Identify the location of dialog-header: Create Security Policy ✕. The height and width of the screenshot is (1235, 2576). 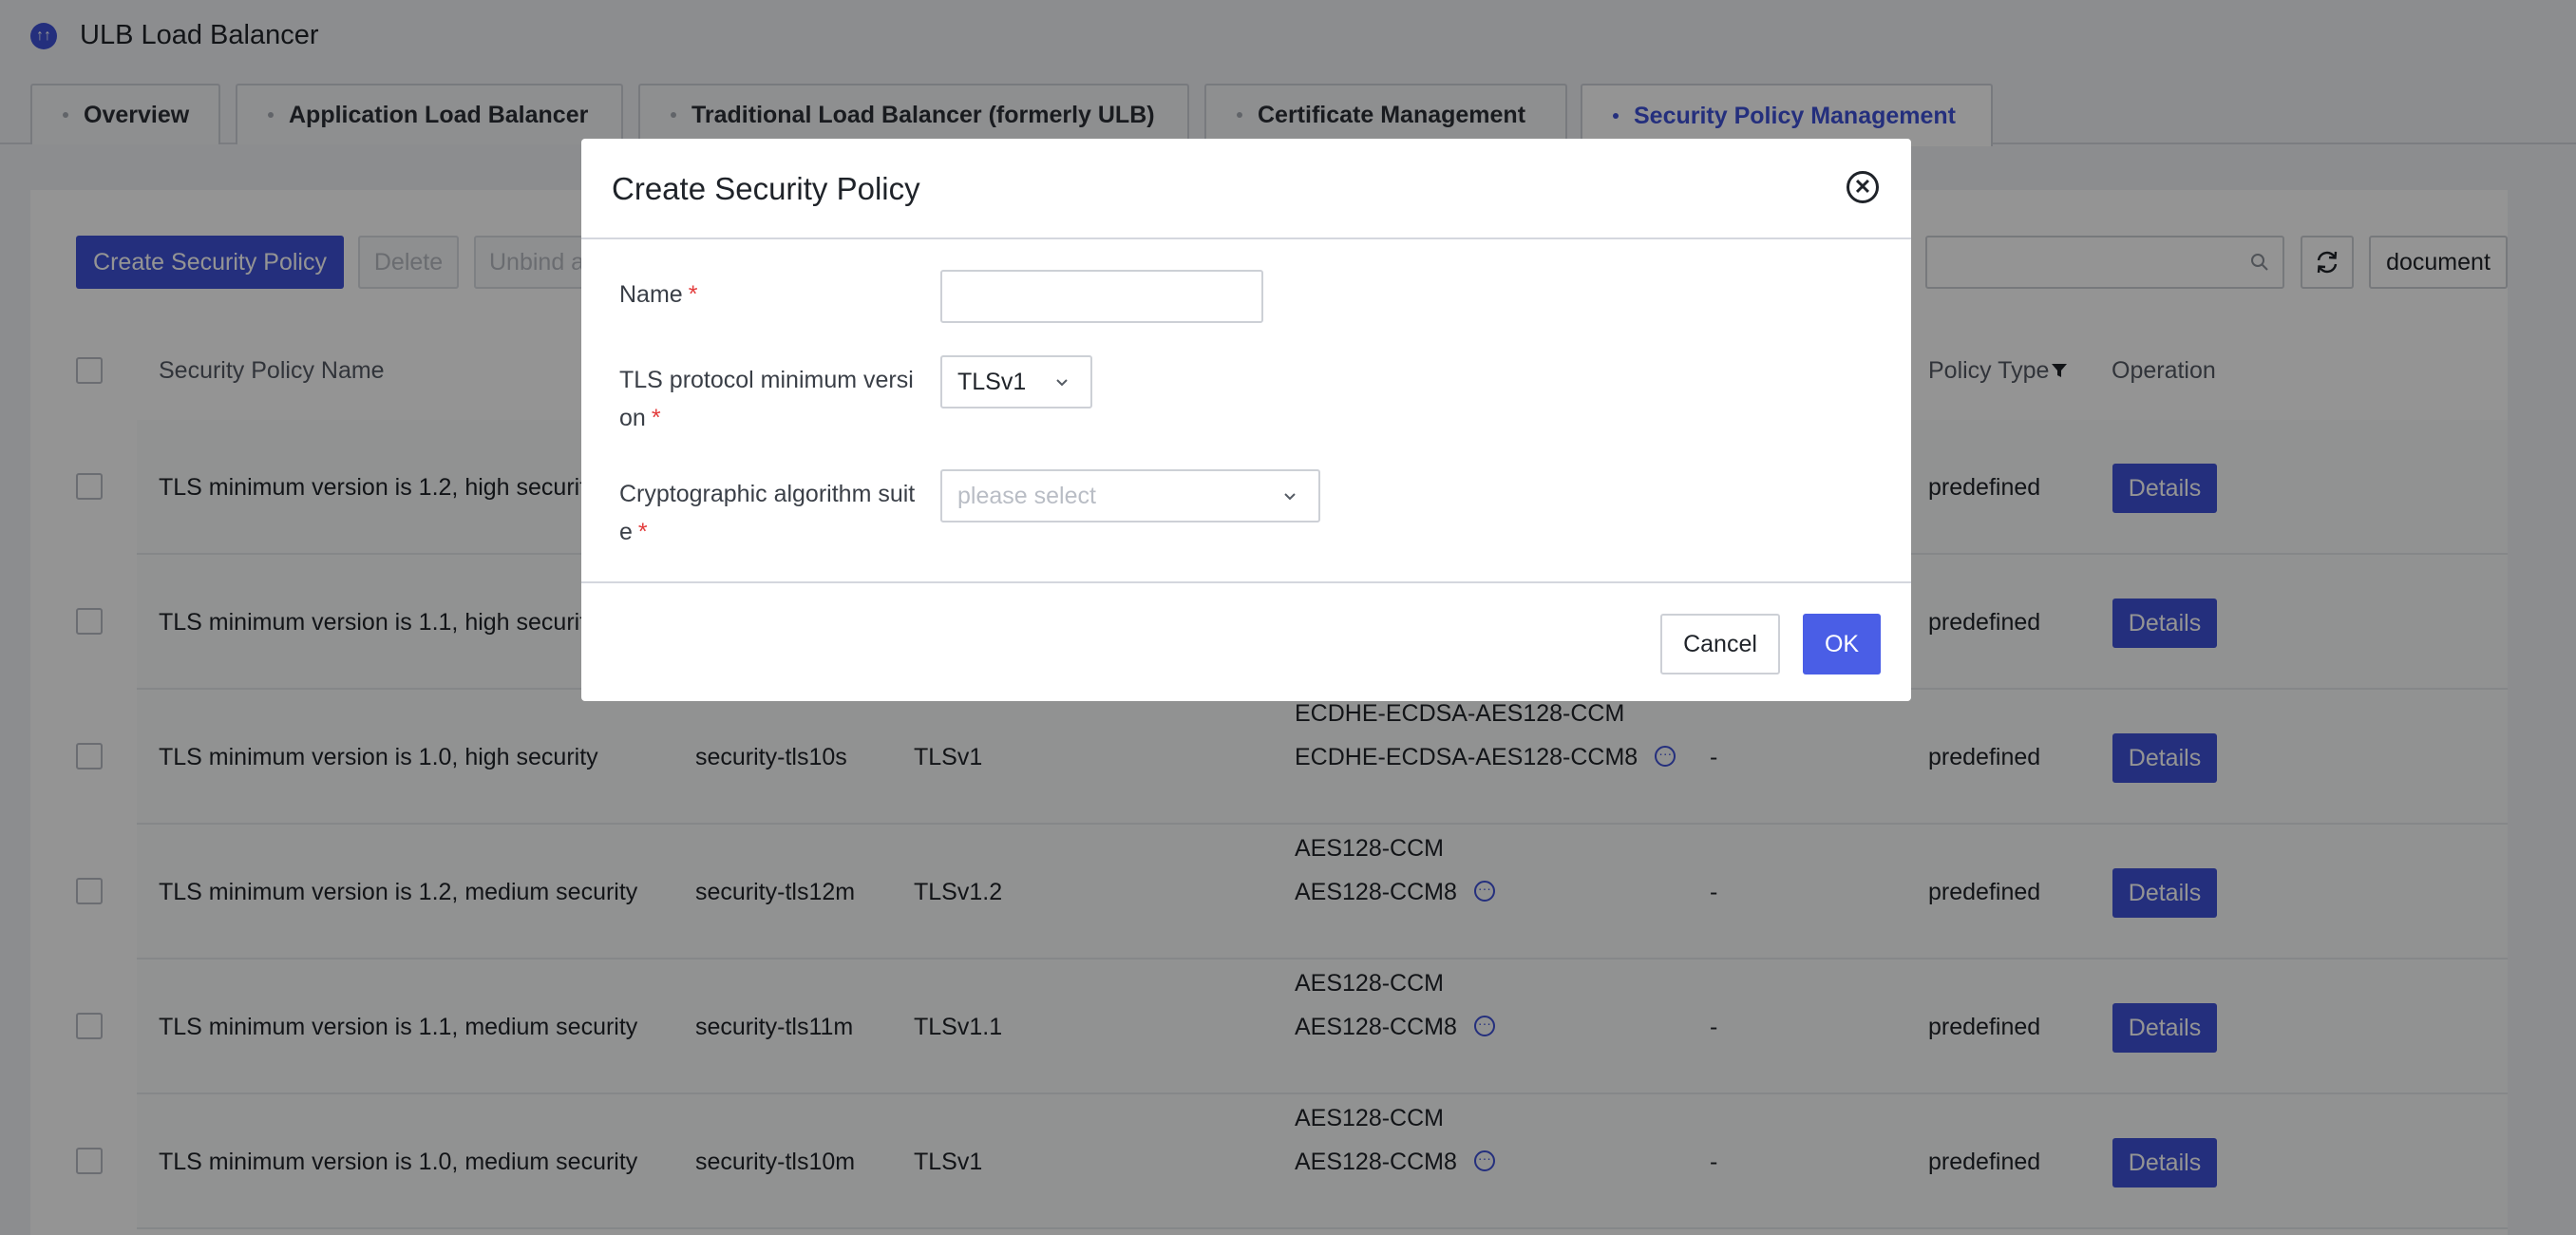
(1246, 189).